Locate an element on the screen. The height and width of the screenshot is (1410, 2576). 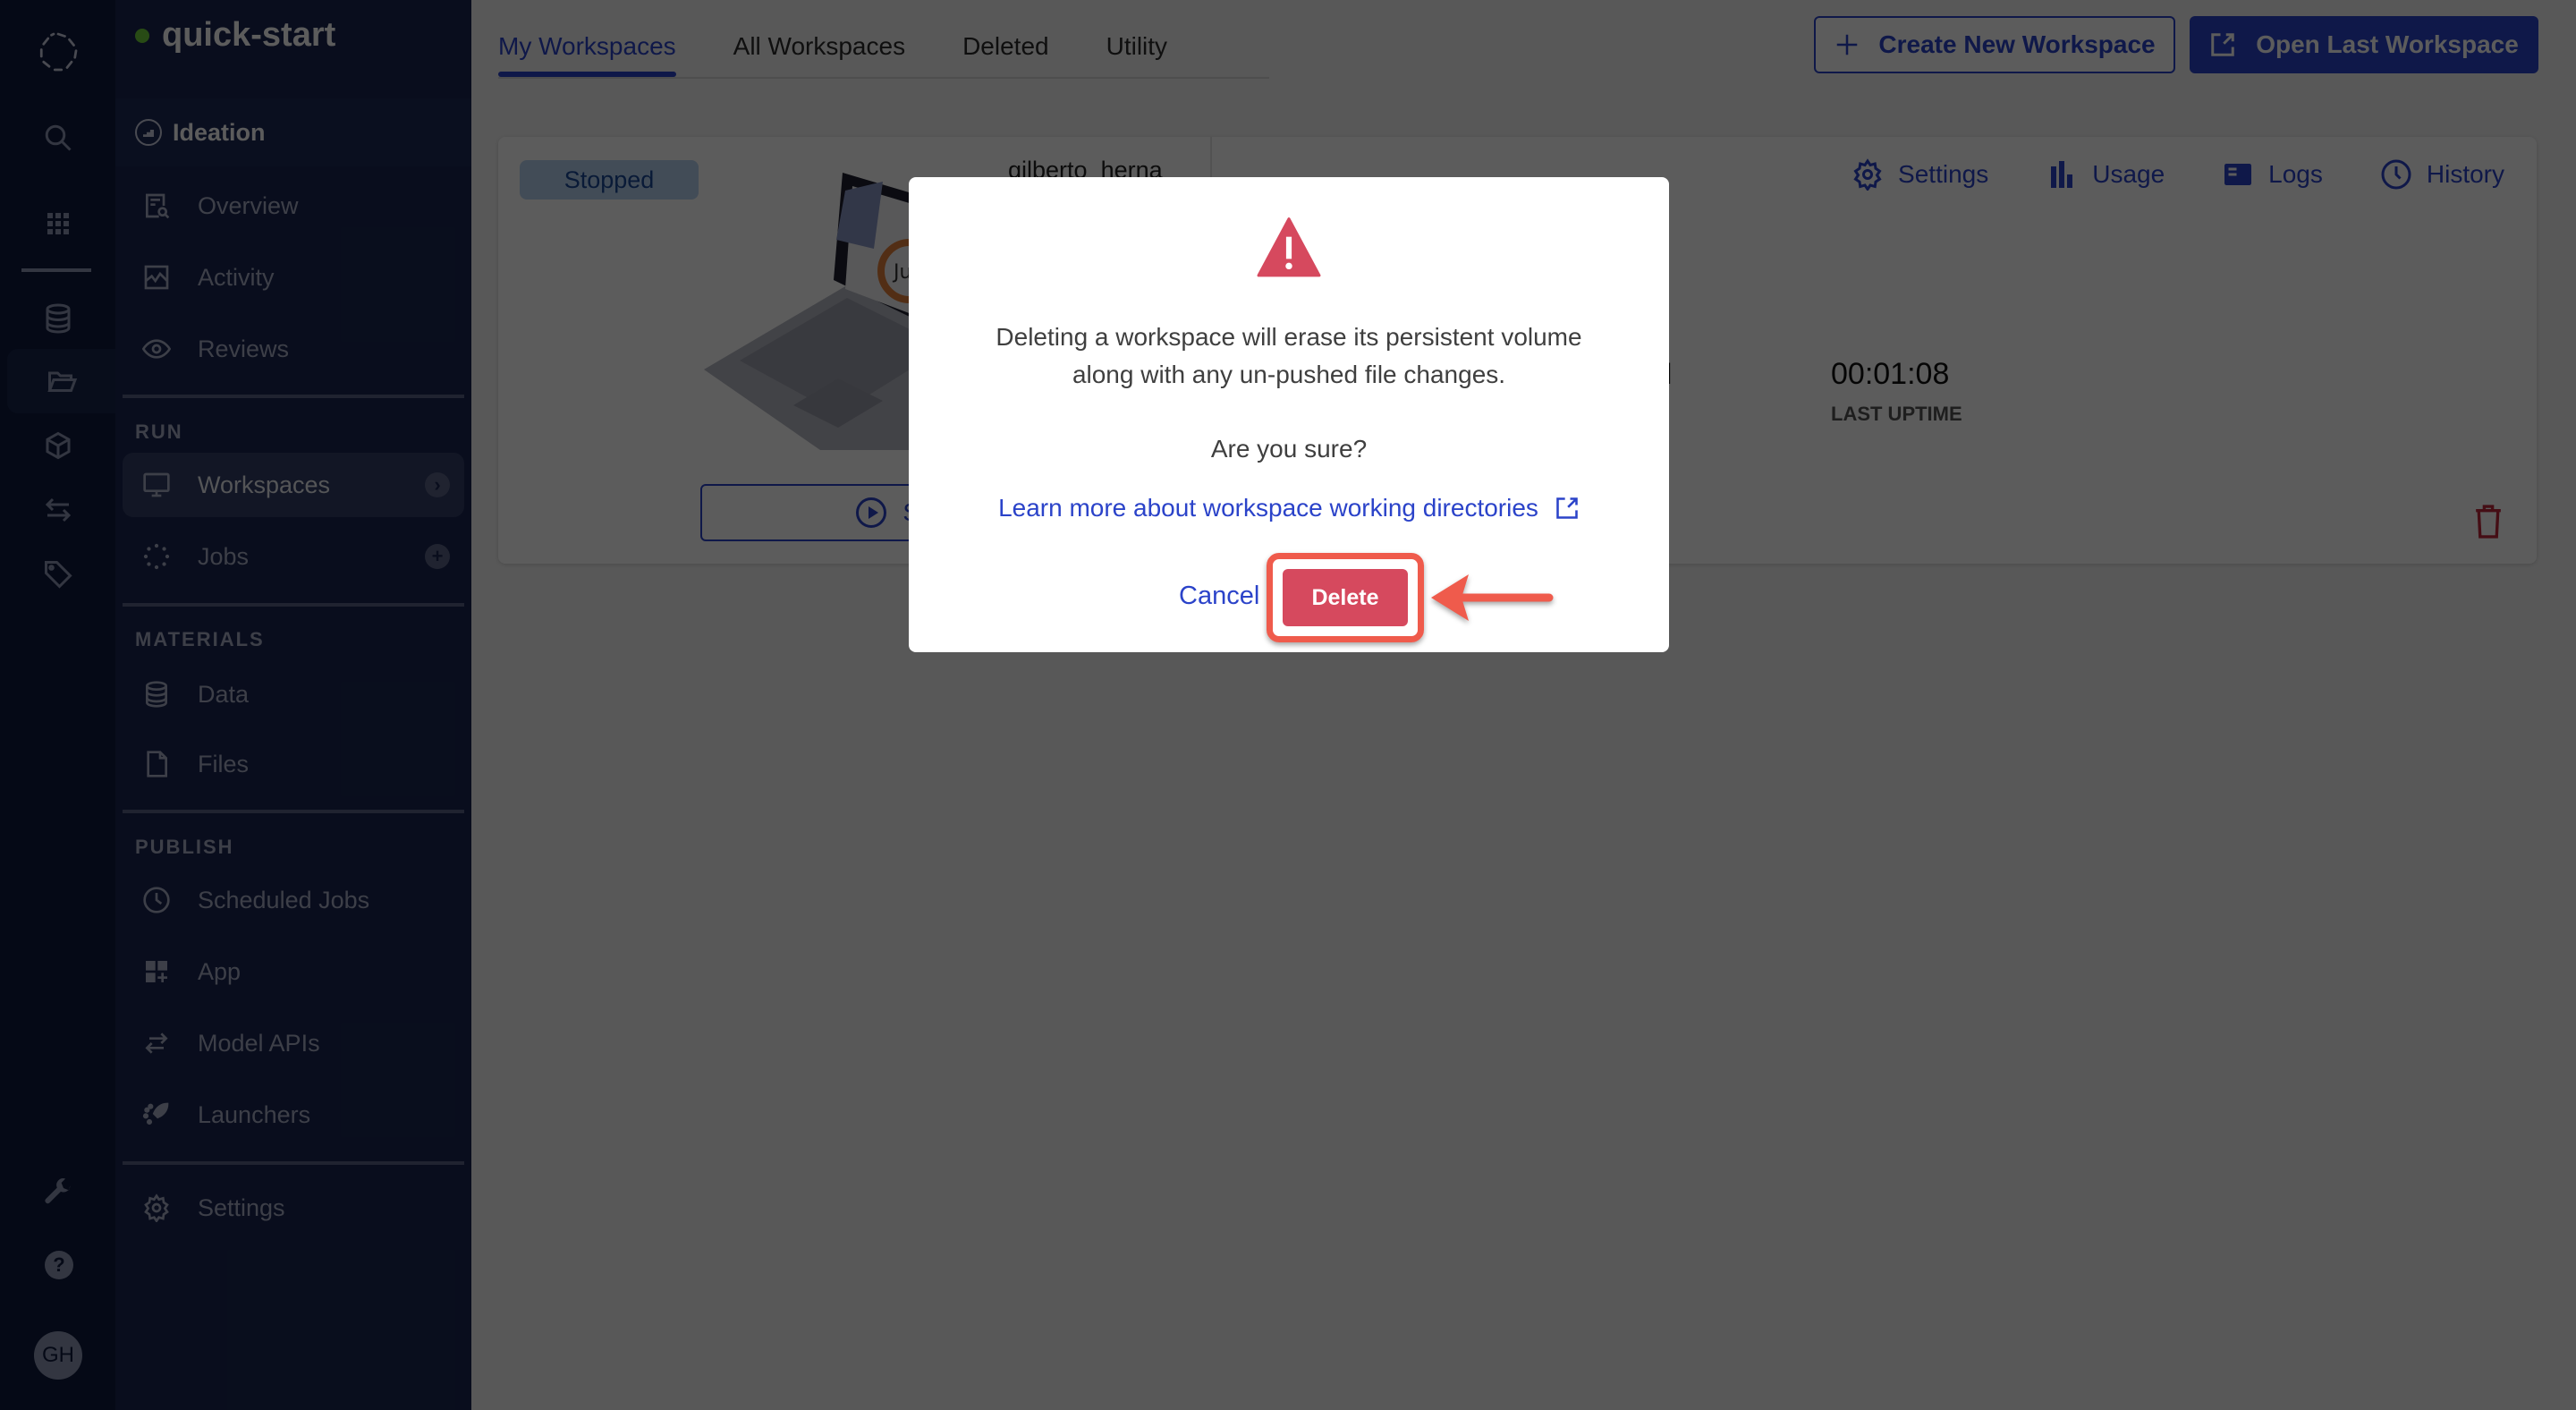
annotation-arrow-icon is located at coordinates (1492, 598).